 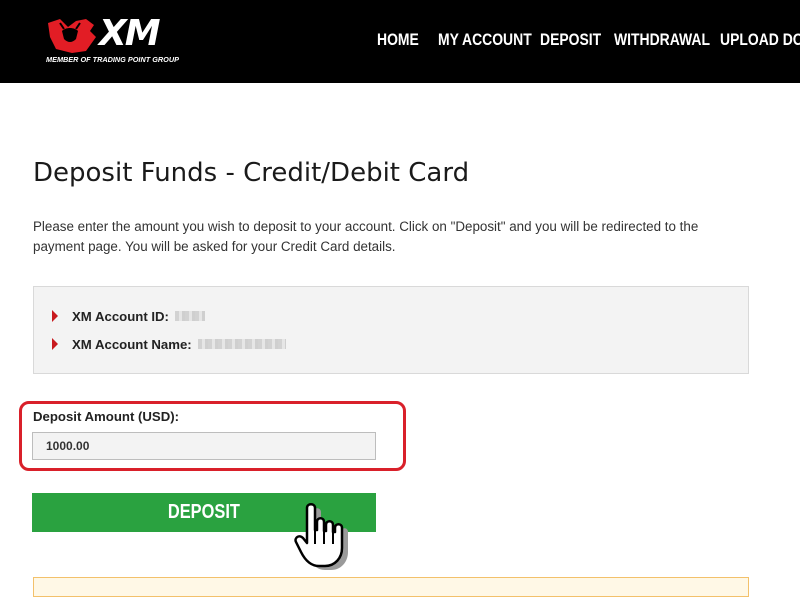 I want to click on redacted-account-name, so click(x=241, y=344).